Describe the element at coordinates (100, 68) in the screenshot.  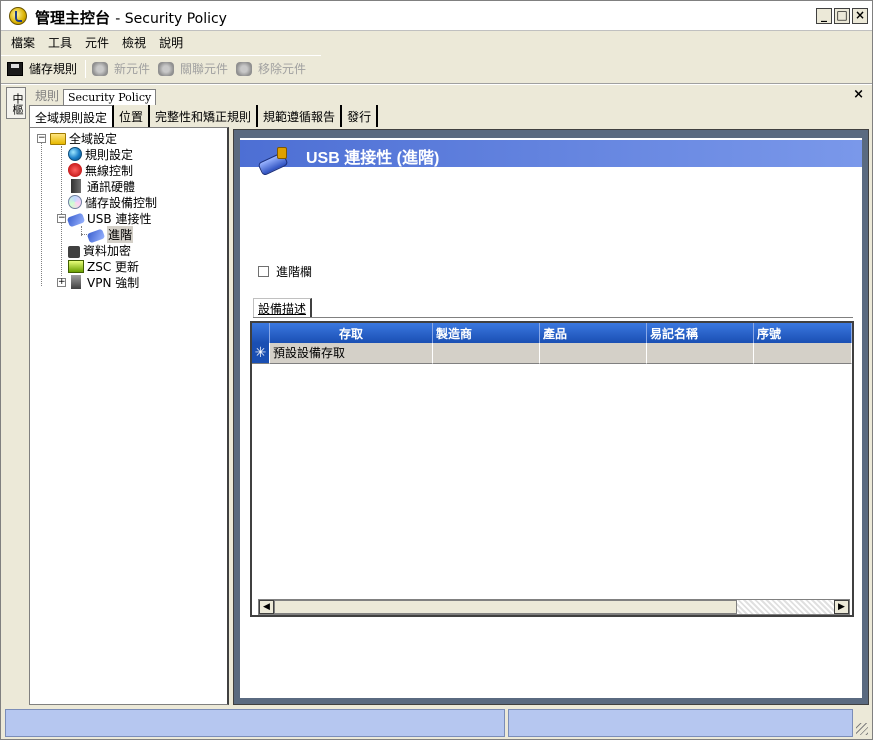
I see `new-component-icon` at that location.